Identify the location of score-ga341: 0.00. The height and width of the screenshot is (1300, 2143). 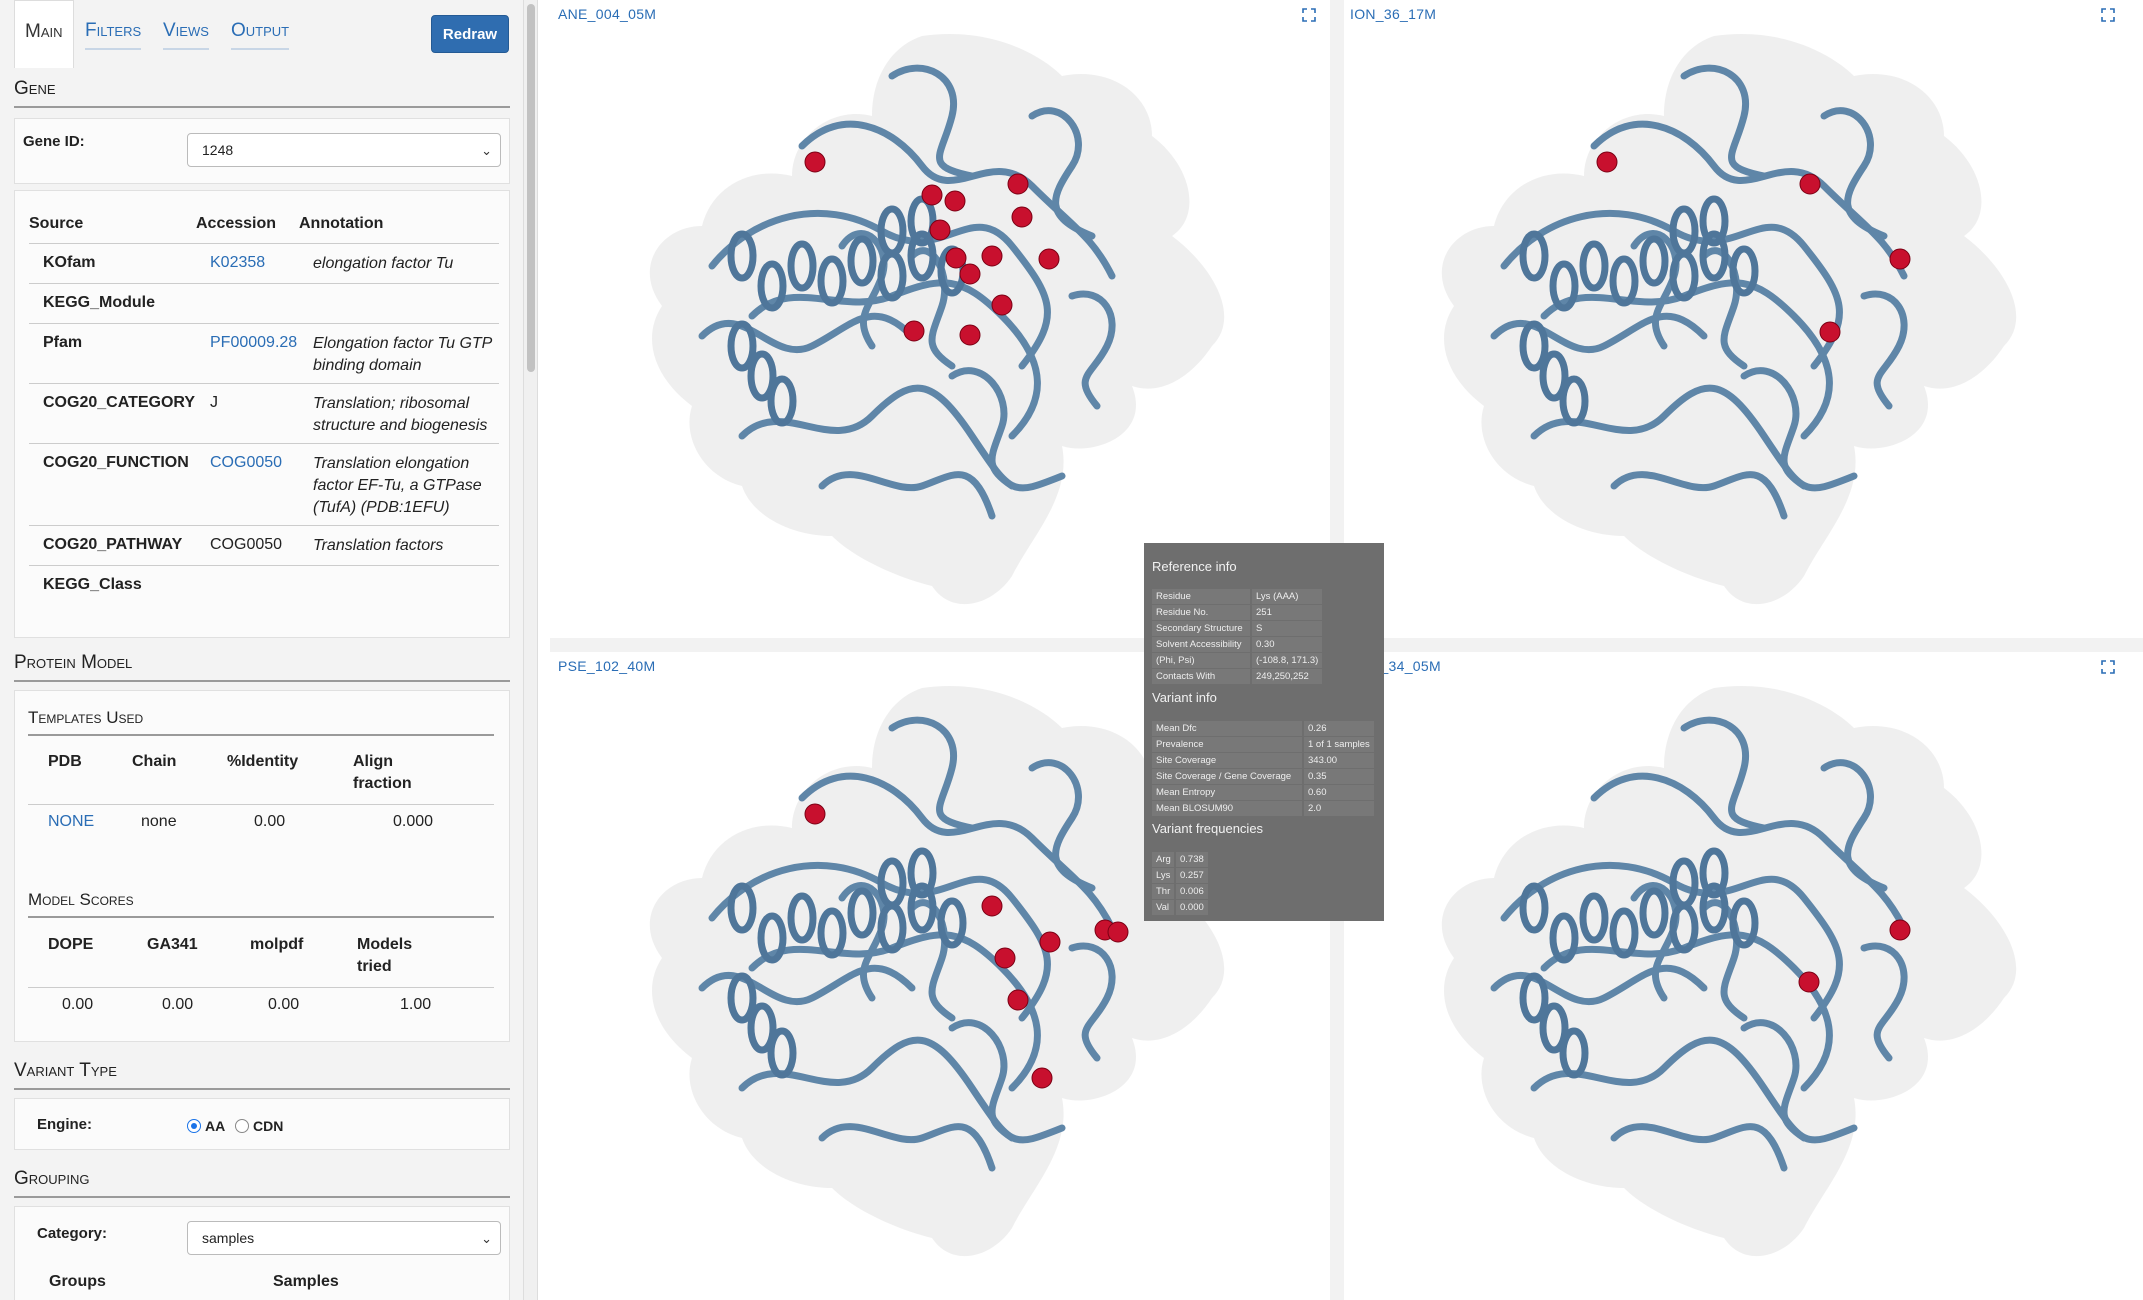
(178, 1004).